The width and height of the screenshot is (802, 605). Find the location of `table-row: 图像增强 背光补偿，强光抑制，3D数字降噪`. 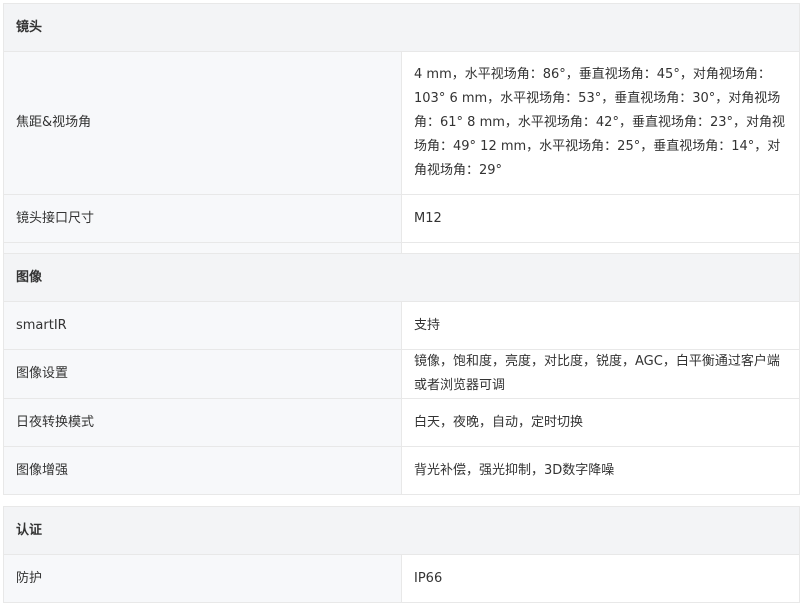

table-row: 图像增强 背光补偿，强光抑制，3D数字降噪 is located at coordinates (401, 470).